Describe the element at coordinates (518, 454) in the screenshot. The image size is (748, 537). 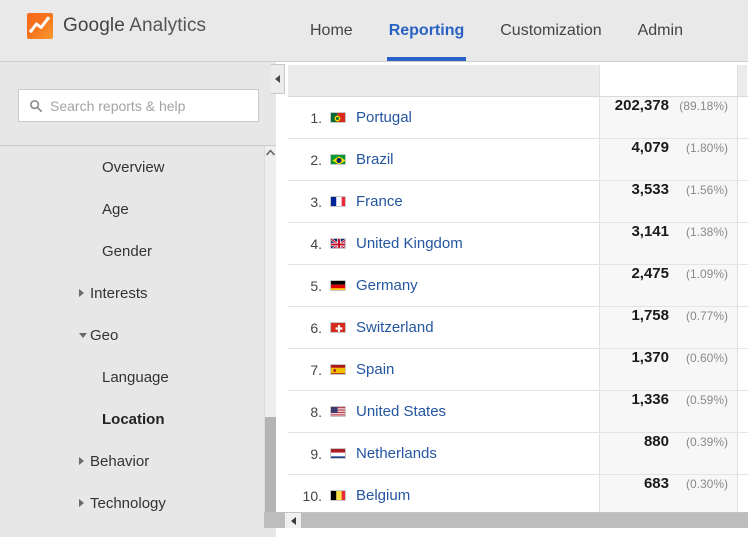
I see `table-row: 9. Netherlands 880 (0.39%)` at that location.